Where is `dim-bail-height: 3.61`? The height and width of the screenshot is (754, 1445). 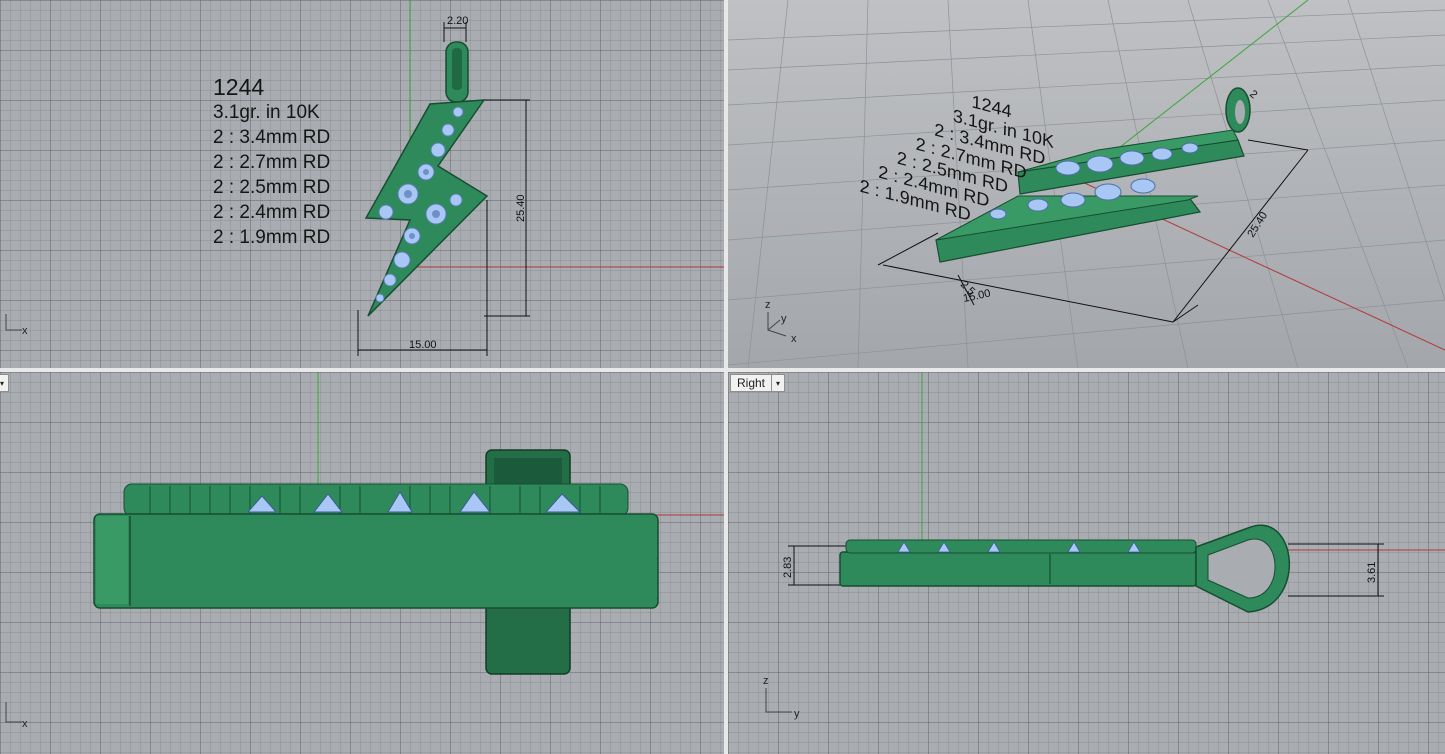
dim-bail-height: 3.61 is located at coordinates (1372, 572).